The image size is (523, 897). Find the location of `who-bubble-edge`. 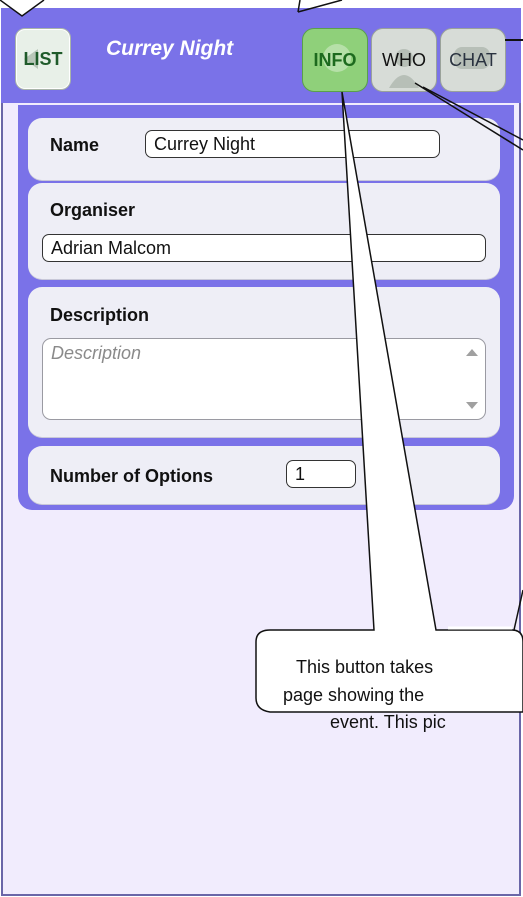

who-bubble-edge is located at coordinates (518, 610).